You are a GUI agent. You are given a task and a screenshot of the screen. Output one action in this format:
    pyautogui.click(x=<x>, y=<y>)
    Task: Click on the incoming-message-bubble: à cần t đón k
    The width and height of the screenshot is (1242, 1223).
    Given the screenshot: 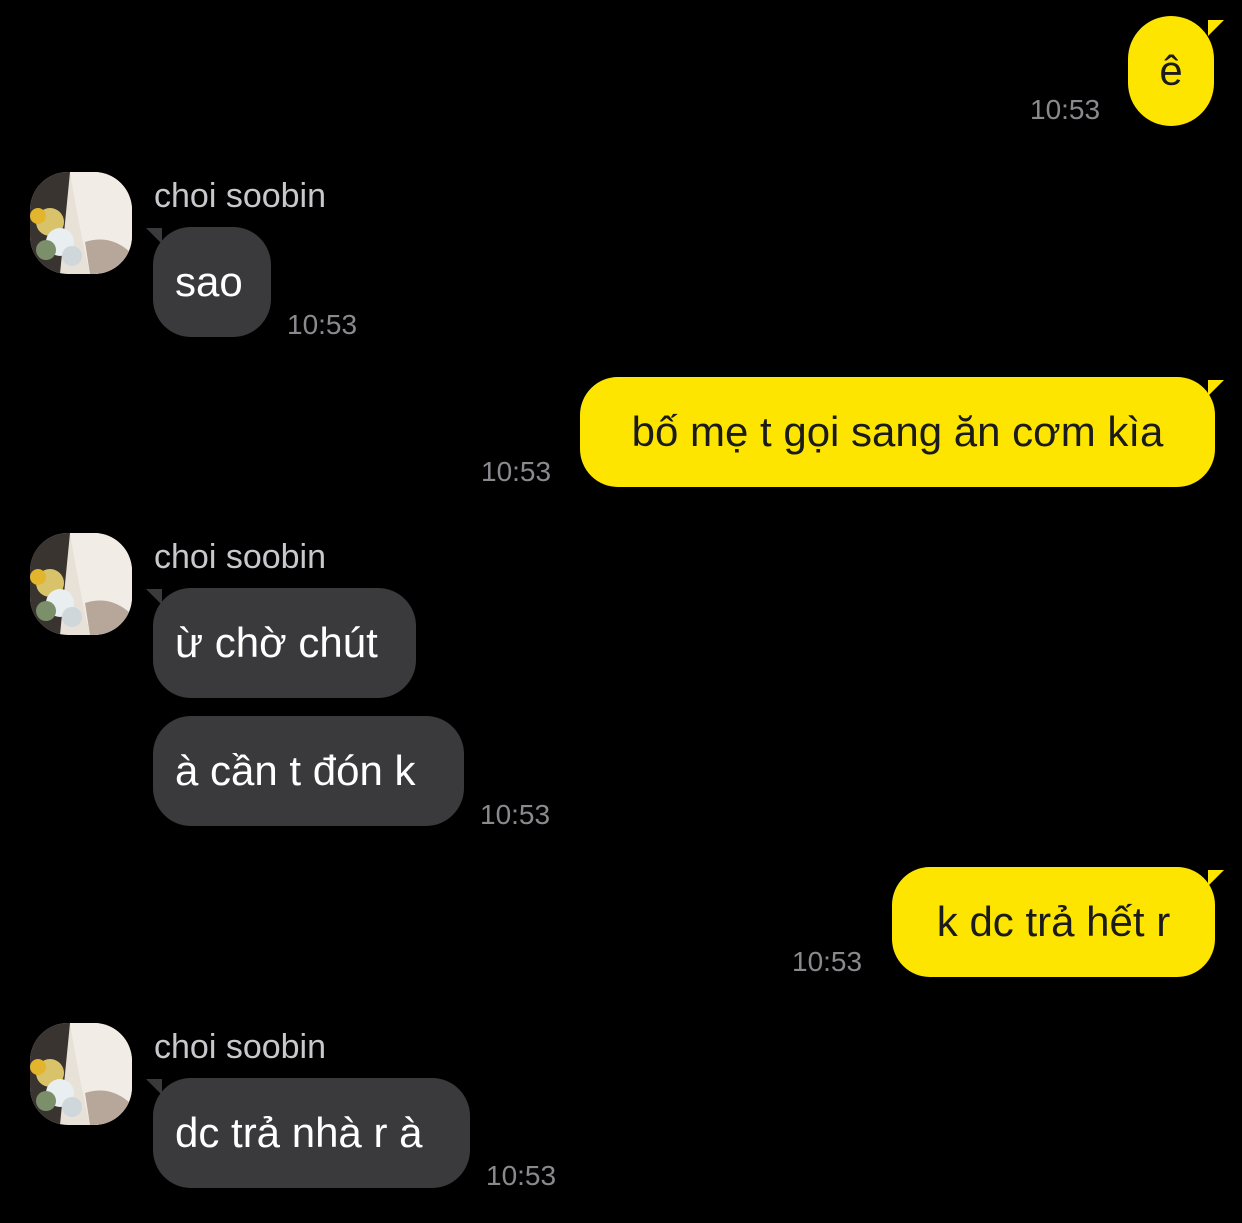 What is the action you would take?
    pyautogui.click(x=308, y=771)
    